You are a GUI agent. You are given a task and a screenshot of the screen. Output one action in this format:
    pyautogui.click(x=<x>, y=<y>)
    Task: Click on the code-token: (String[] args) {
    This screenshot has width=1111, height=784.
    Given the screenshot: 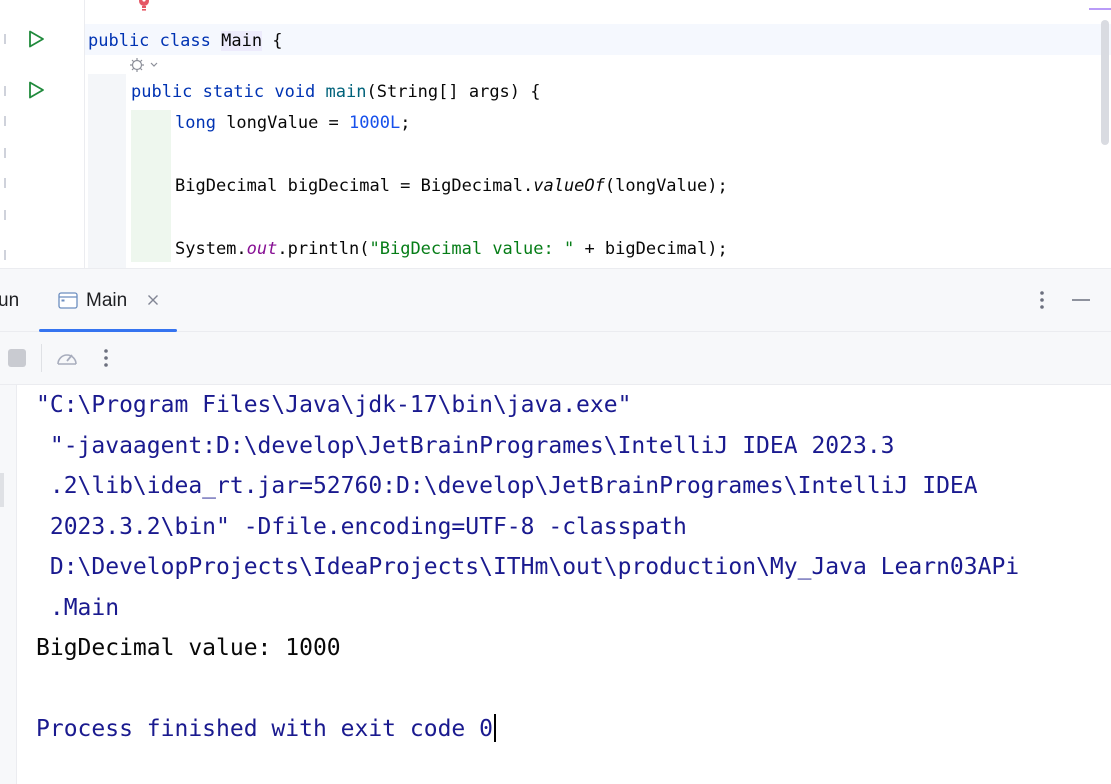 What is the action you would take?
    pyautogui.click(x=453, y=92)
    